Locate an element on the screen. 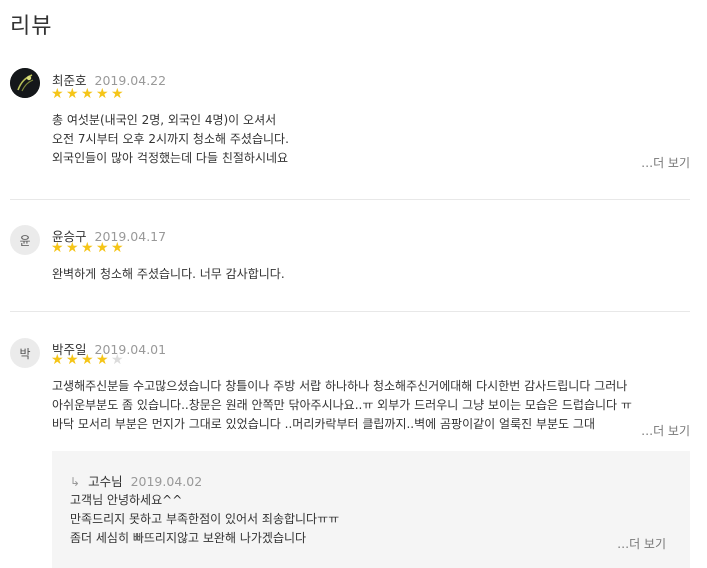 The height and width of the screenshot is (568, 707). review-line: 오전 7시부터 오후 2시까지 청소해 주셨습니다. is located at coordinates (170, 139).